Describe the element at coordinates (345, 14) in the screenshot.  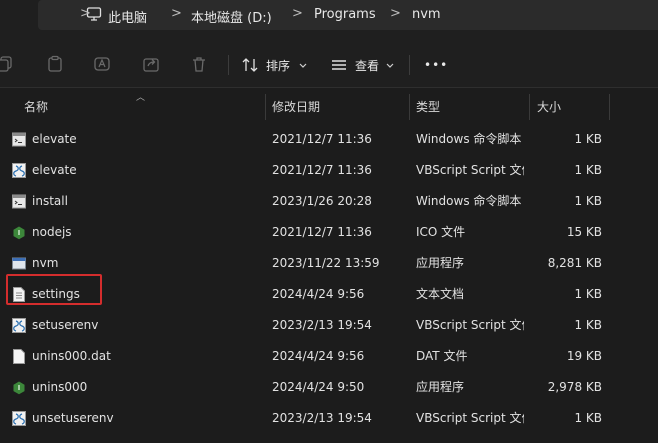
I see `breadcrumb-programs: Programs` at that location.